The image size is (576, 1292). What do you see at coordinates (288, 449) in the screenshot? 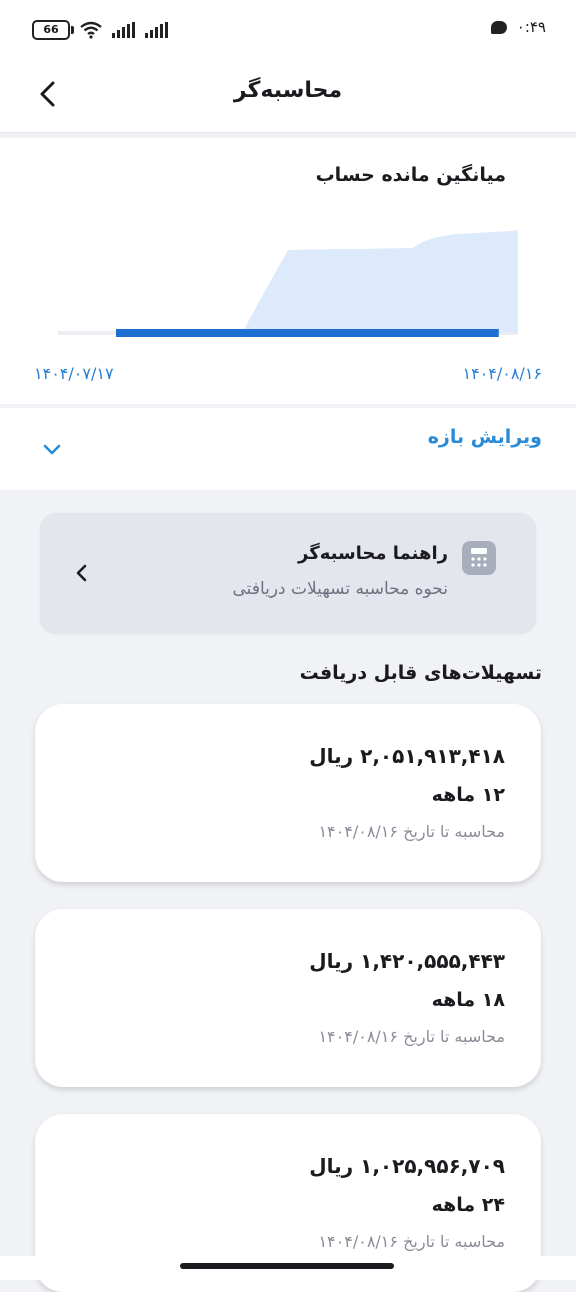
I see `edit-range-row: ویرایش بازه` at bounding box center [288, 449].